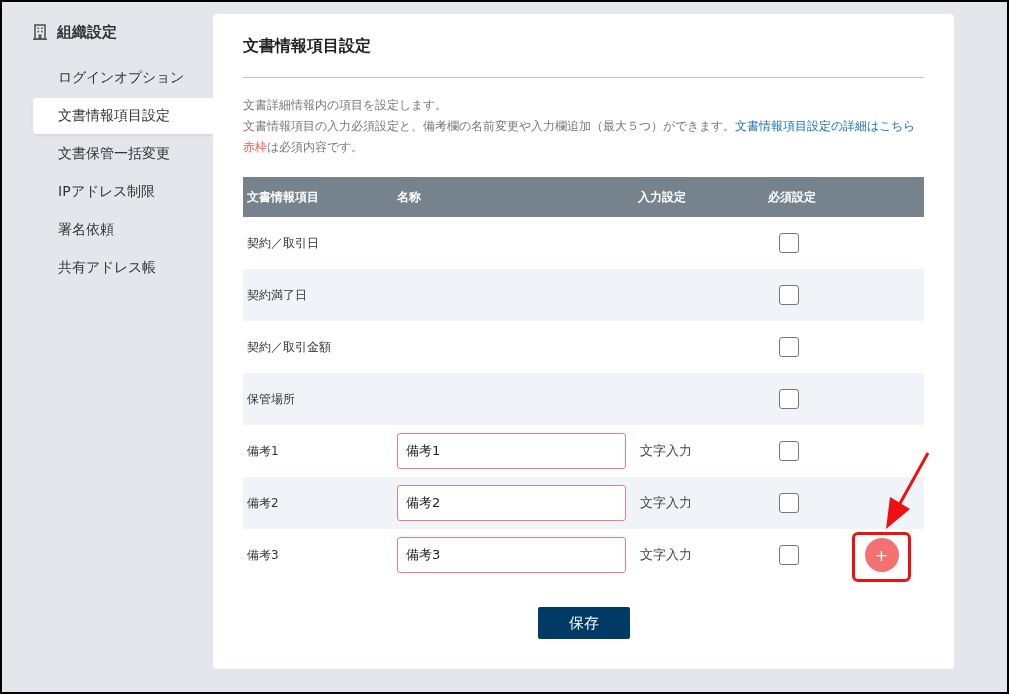 The image size is (1009, 694). I want to click on name-input-field: 備考3, so click(511, 555).